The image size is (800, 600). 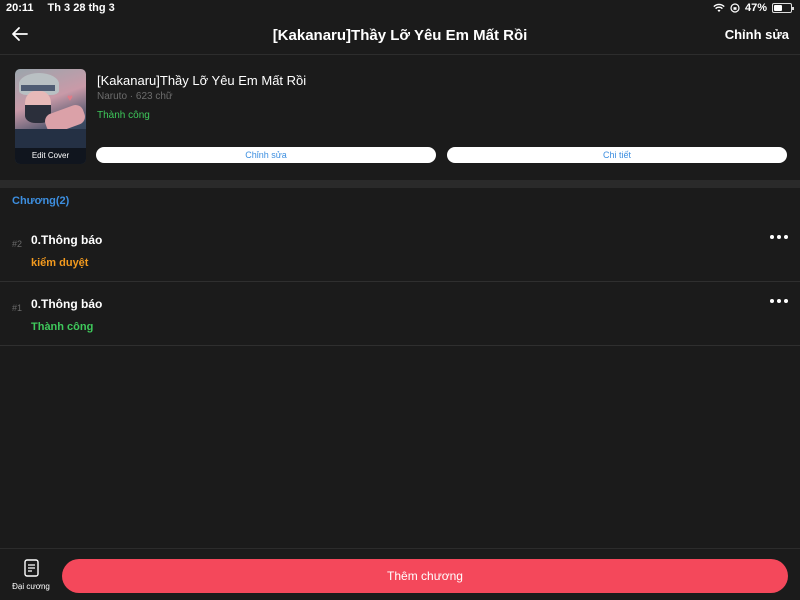 What do you see at coordinates (135, 96) in the screenshot?
I see `story-meta: Naruto · 623 chữ` at bounding box center [135, 96].